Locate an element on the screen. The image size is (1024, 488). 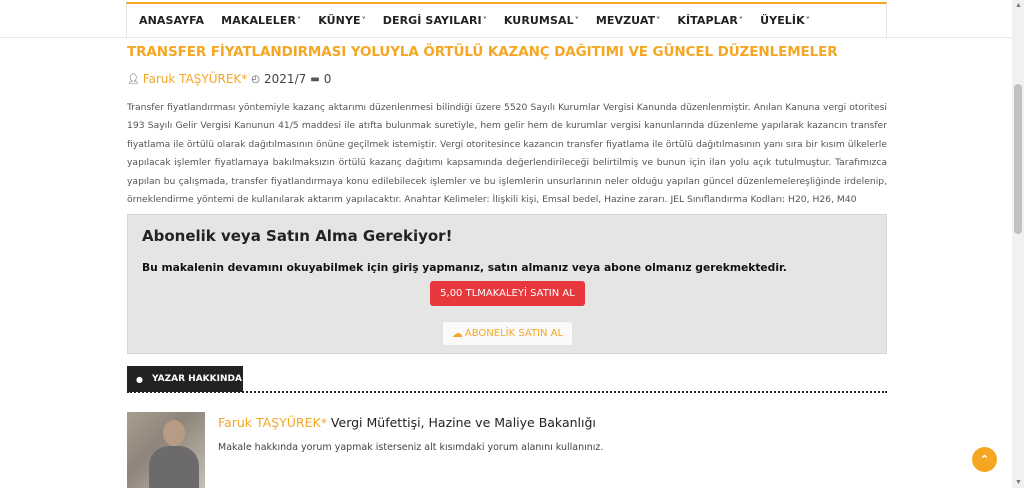
author-avatar is located at coordinates (166, 450).